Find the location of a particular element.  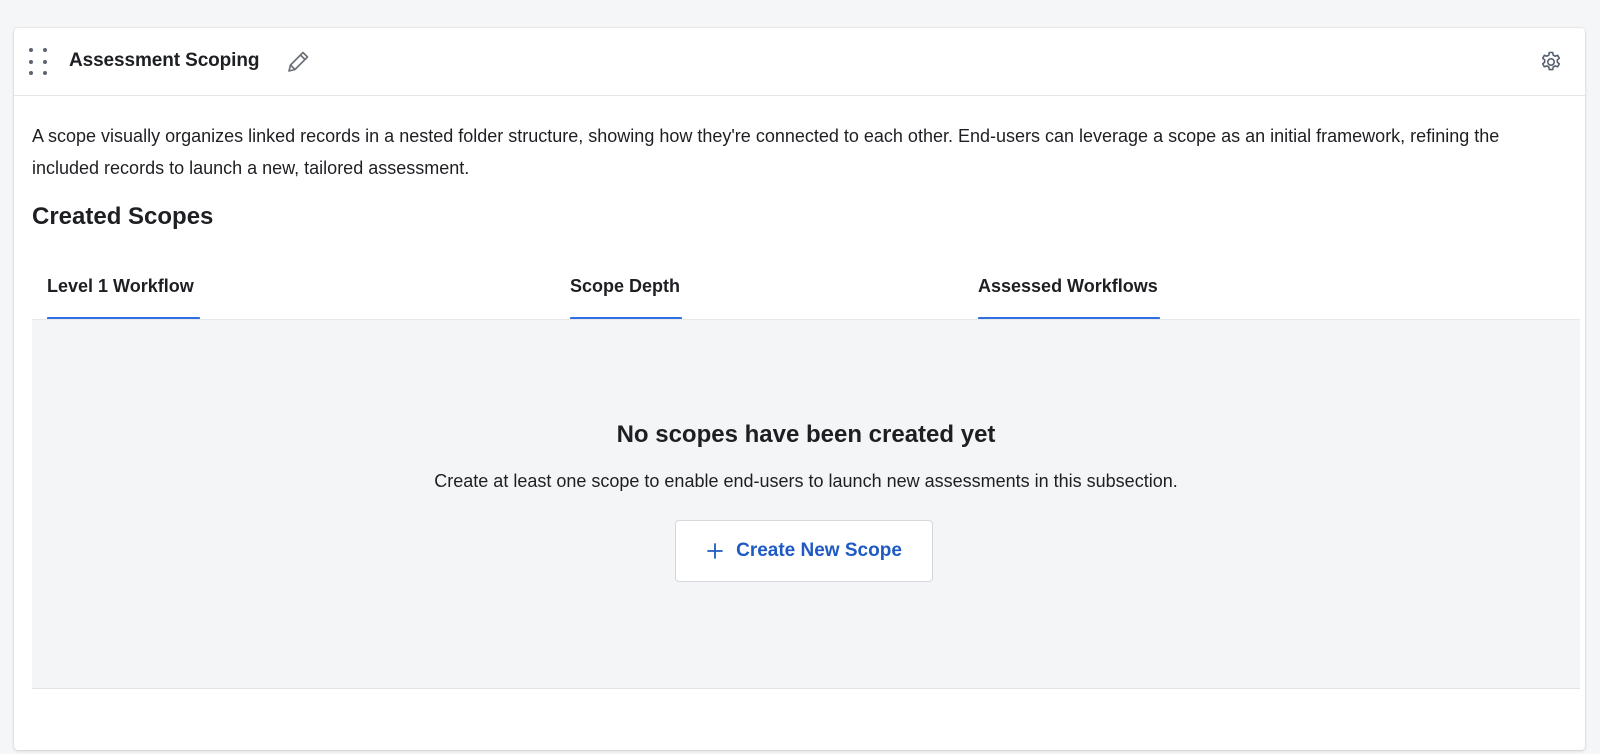

plus-icon is located at coordinates (715, 551).